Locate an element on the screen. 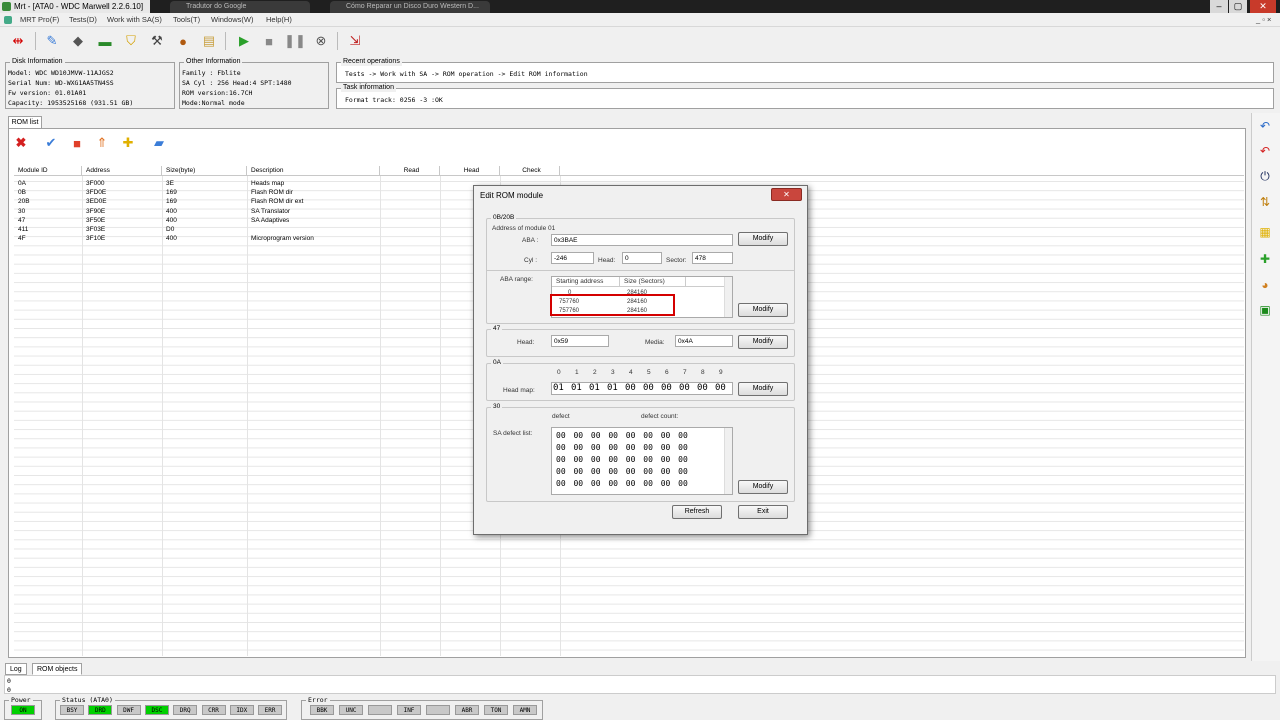 The height and width of the screenshot is (720, 1280). head47-label: Head: is located at coordinates (526, 342).